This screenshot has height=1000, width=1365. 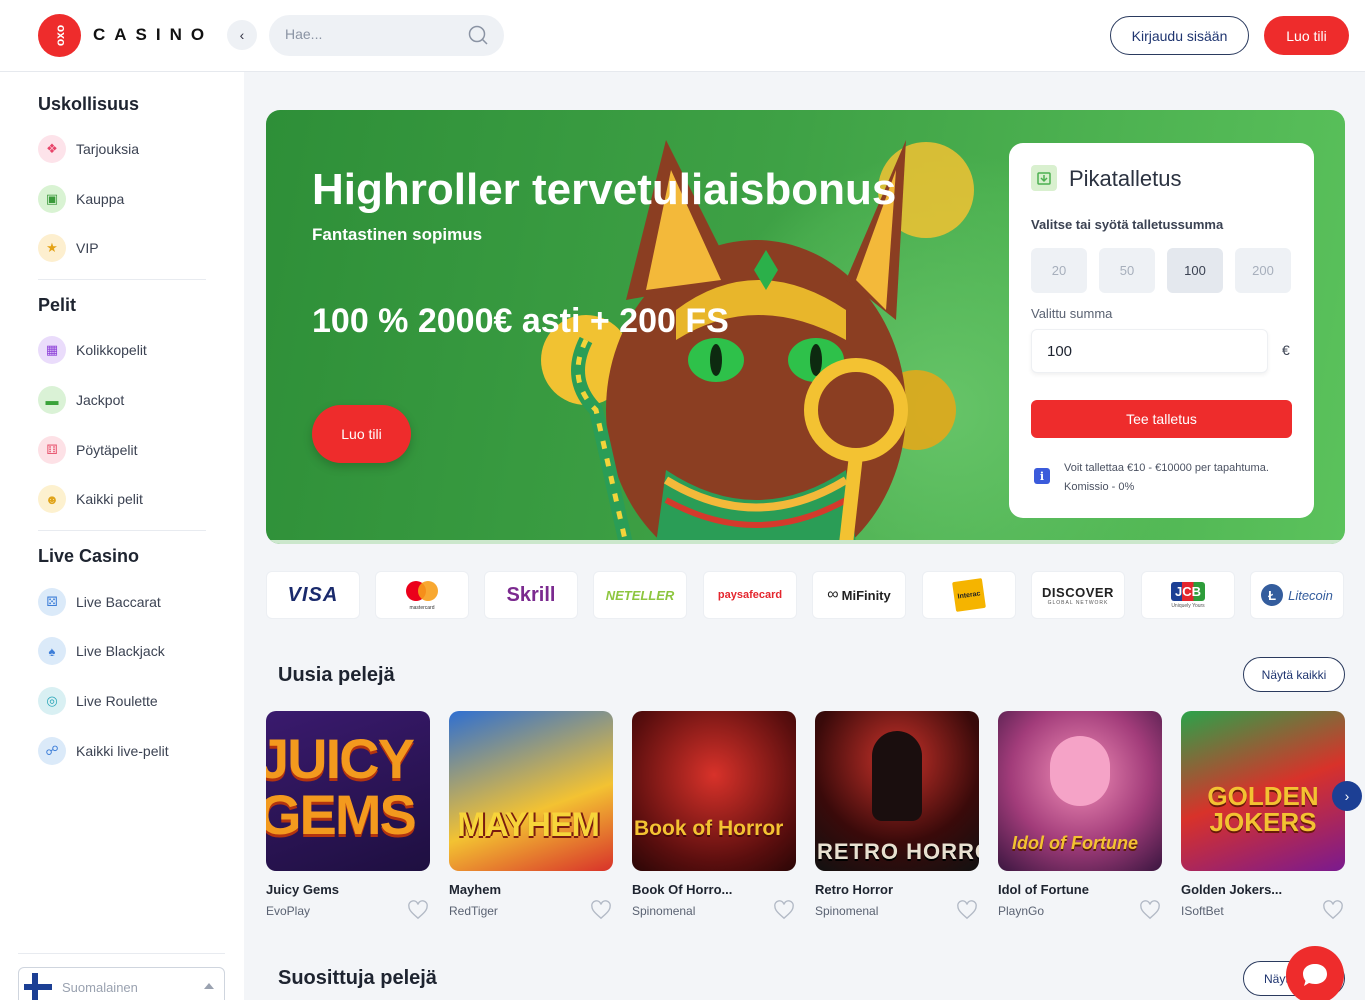 What do you see at coordinates (1078, 595) in the screenshot?
I see `discover-logo: DISCOVER GLOBAL NETWORK` at bounding box center [1078, 595].